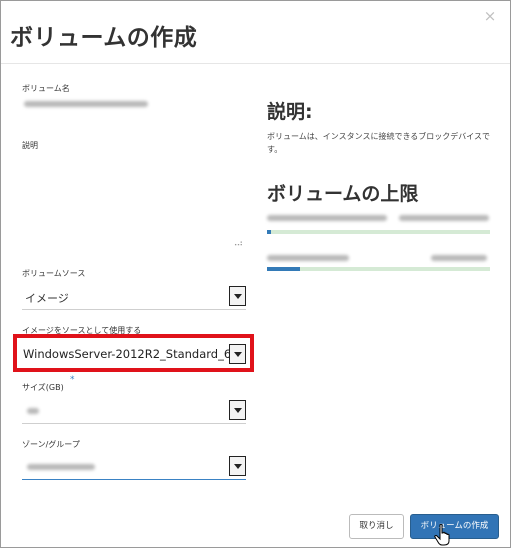 The height and width of the screenshot is (548, 511). What do you see at coordinates (61, 467) in the screenshot?
I see `zone-value` at bounding box center [61, 467].